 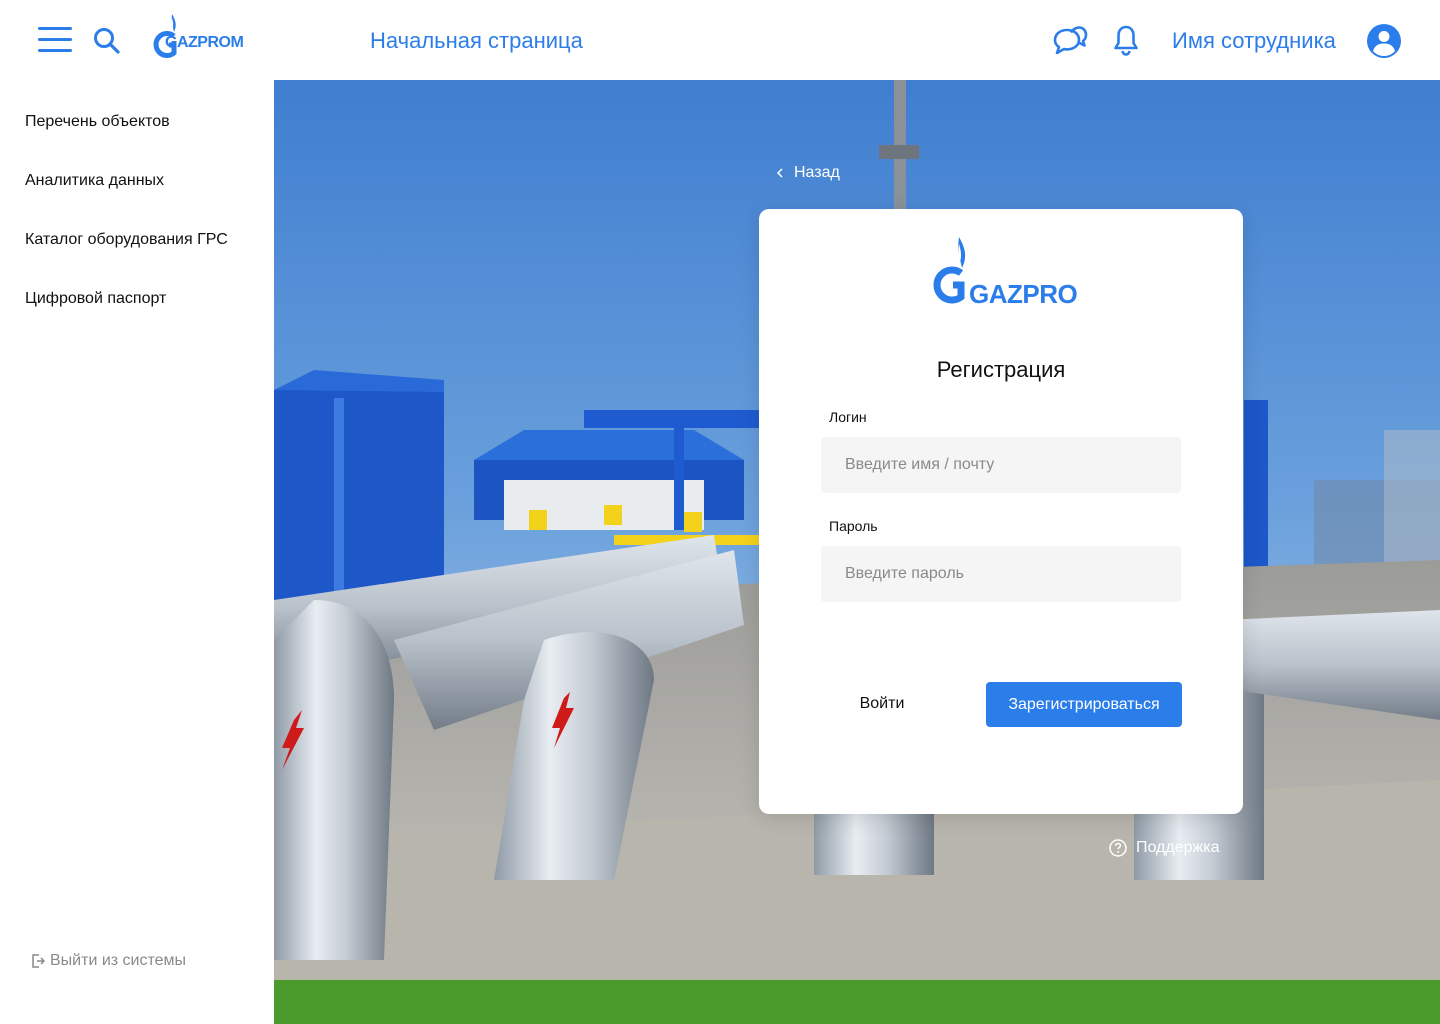 I want to click on support-link: Поддержка, so click(x=1163, y=848).